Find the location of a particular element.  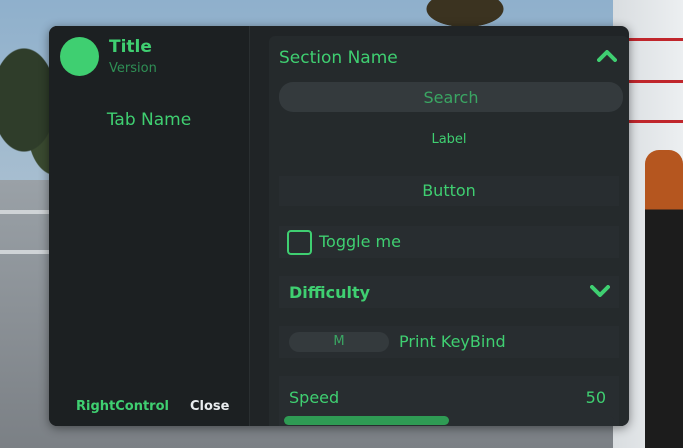

avatar is located at coordinates (79, 56).